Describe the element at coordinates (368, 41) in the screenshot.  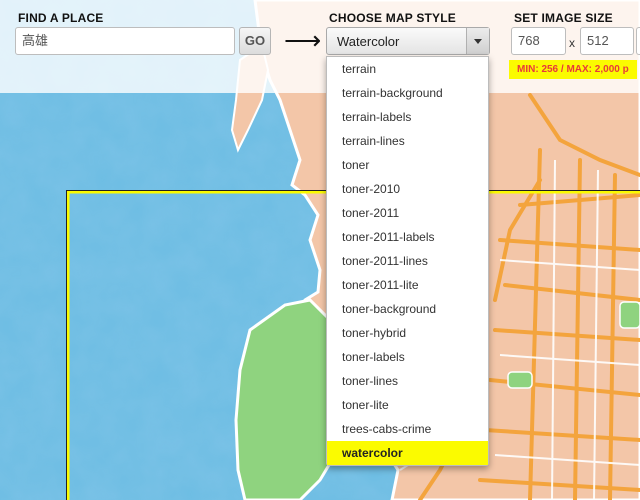
I see `map-style-selected-value: Watercolor` at that location.